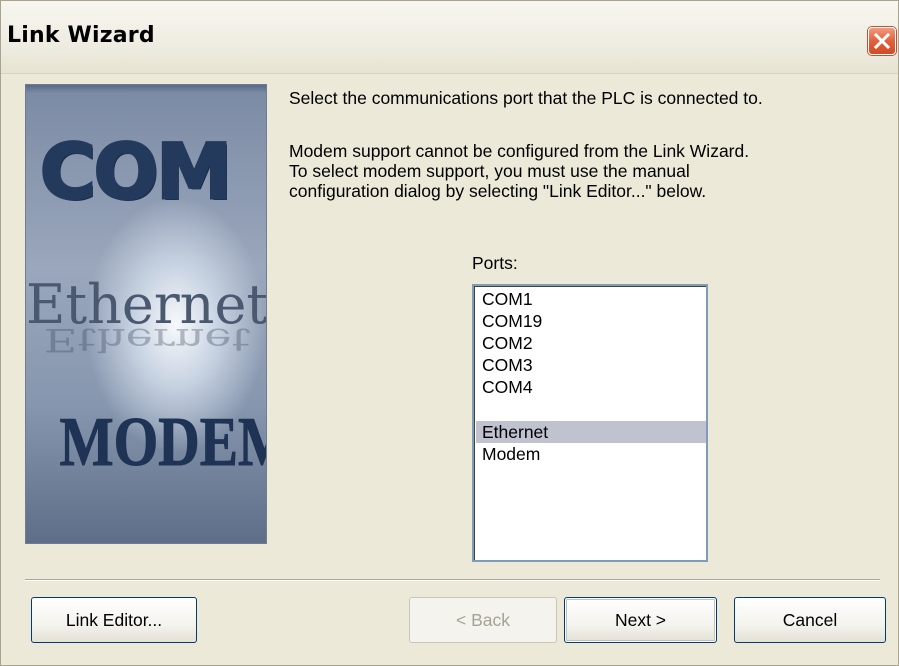  I want to click on ports-listbox: COM1 COM19 COM2 COM3 COM4 Ethernet Modem, so click(590, 423).